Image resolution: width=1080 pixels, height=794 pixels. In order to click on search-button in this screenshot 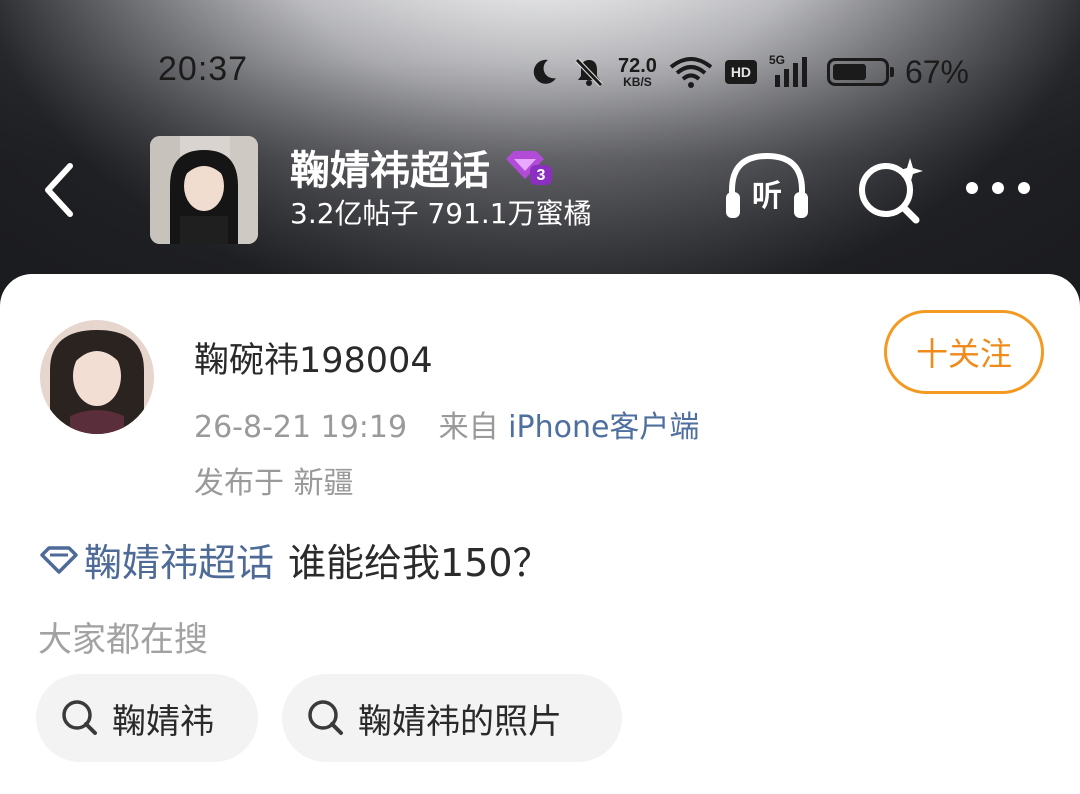, I will do `click(897, 190)`.